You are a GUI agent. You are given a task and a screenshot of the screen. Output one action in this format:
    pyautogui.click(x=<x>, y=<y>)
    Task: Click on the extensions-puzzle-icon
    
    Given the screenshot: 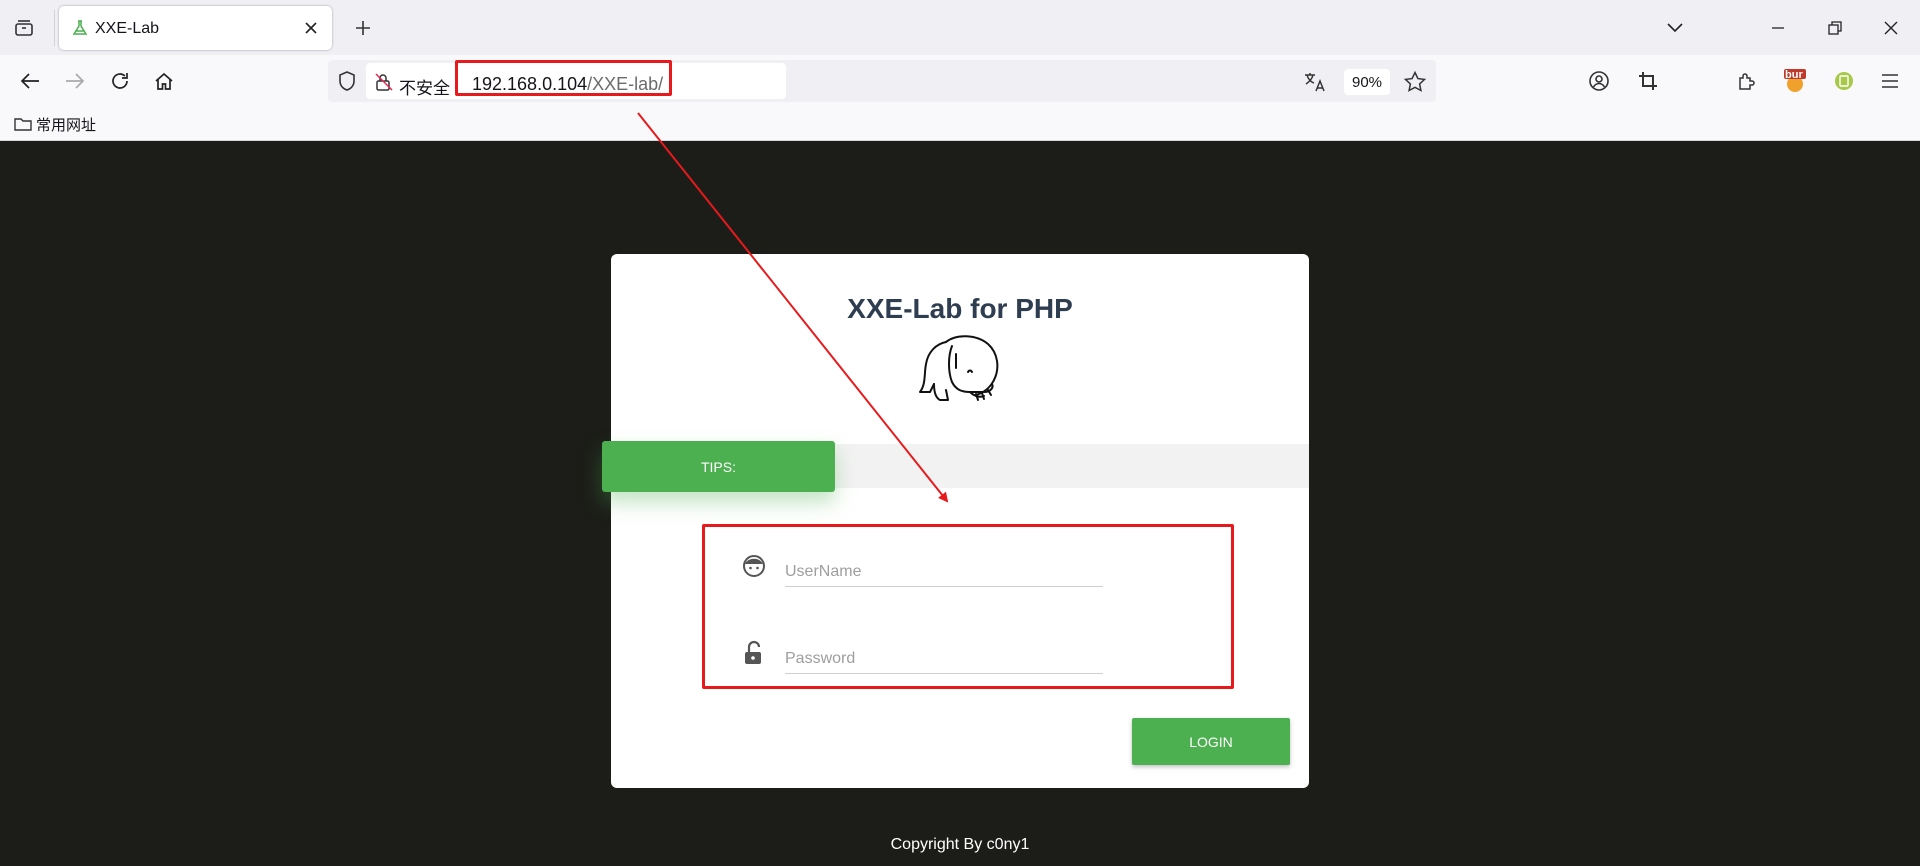 What is the action you would take?
    pyautogui.click(x=1746, y=81)
    